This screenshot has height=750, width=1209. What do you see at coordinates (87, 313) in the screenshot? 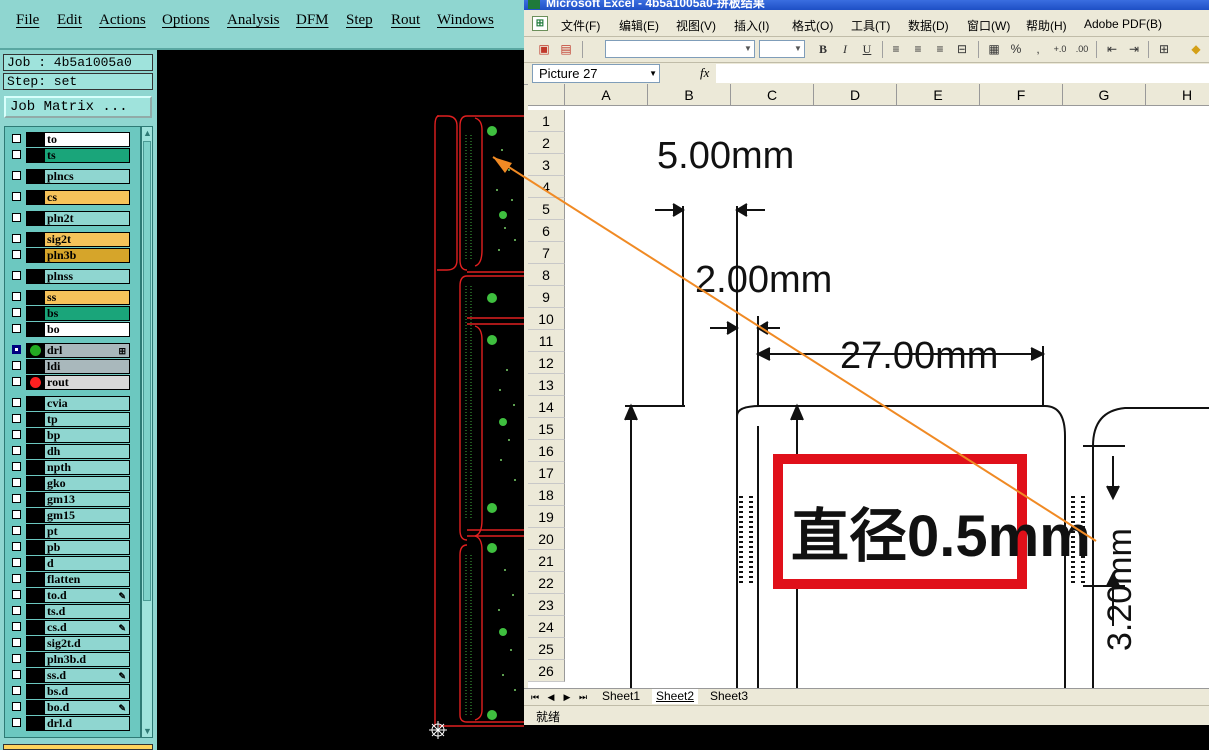
I see `layer-name: bs` at bounding box center [87, 313].